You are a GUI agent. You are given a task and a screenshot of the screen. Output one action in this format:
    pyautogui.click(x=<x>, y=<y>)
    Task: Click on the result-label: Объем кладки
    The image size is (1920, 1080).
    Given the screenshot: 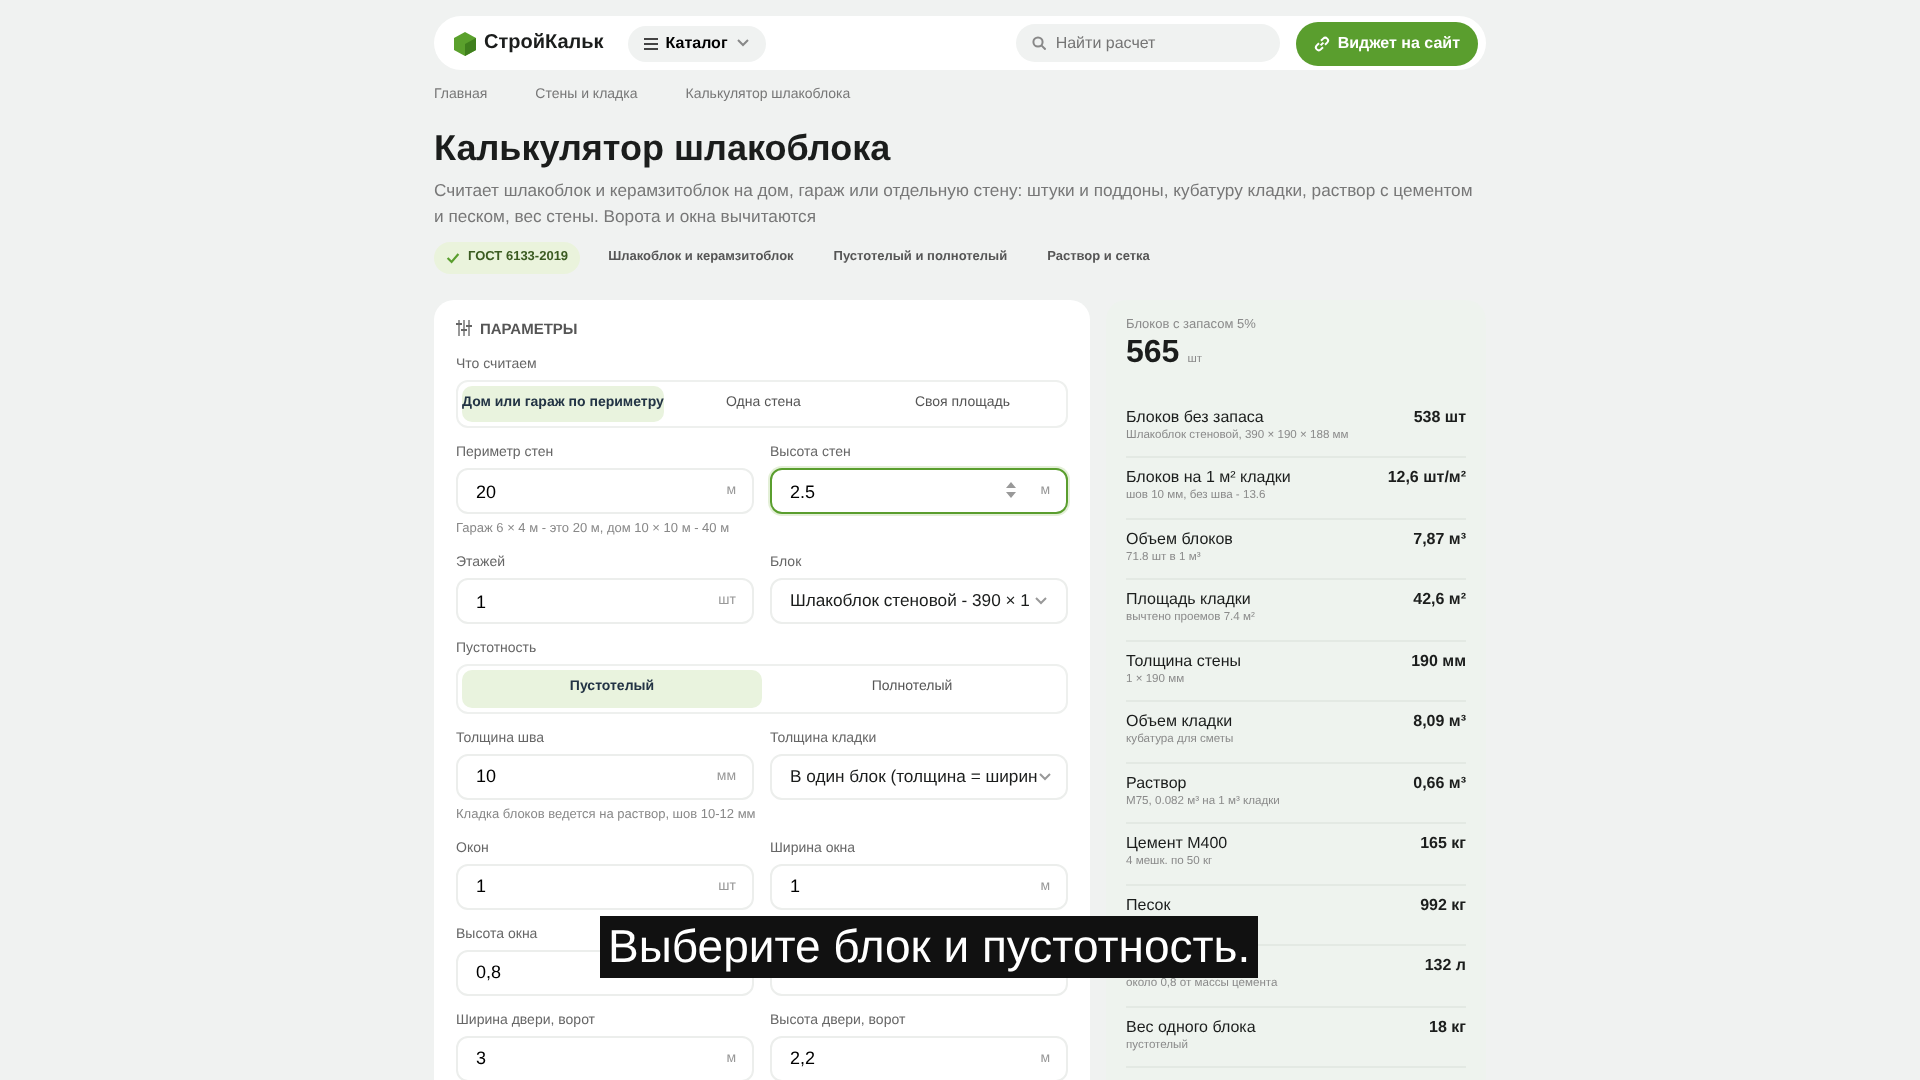 What is the action you would take?
    pyautogui.click(x=1180, y=721)
    